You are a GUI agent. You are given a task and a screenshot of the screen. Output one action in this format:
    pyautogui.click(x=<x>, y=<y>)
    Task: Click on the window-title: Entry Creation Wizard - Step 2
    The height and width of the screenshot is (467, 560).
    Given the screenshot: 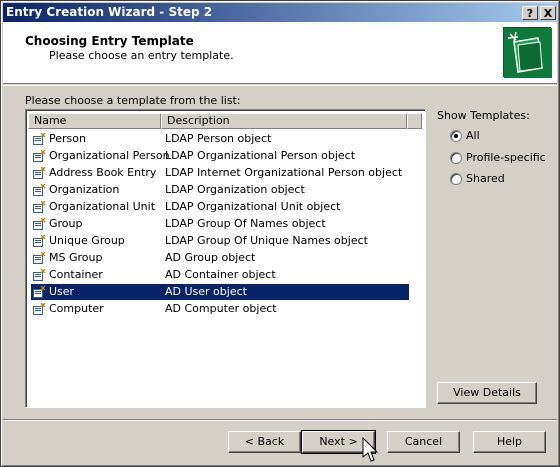 What is the action you would take?
    pyautogui.click(x=109, y=12)
    